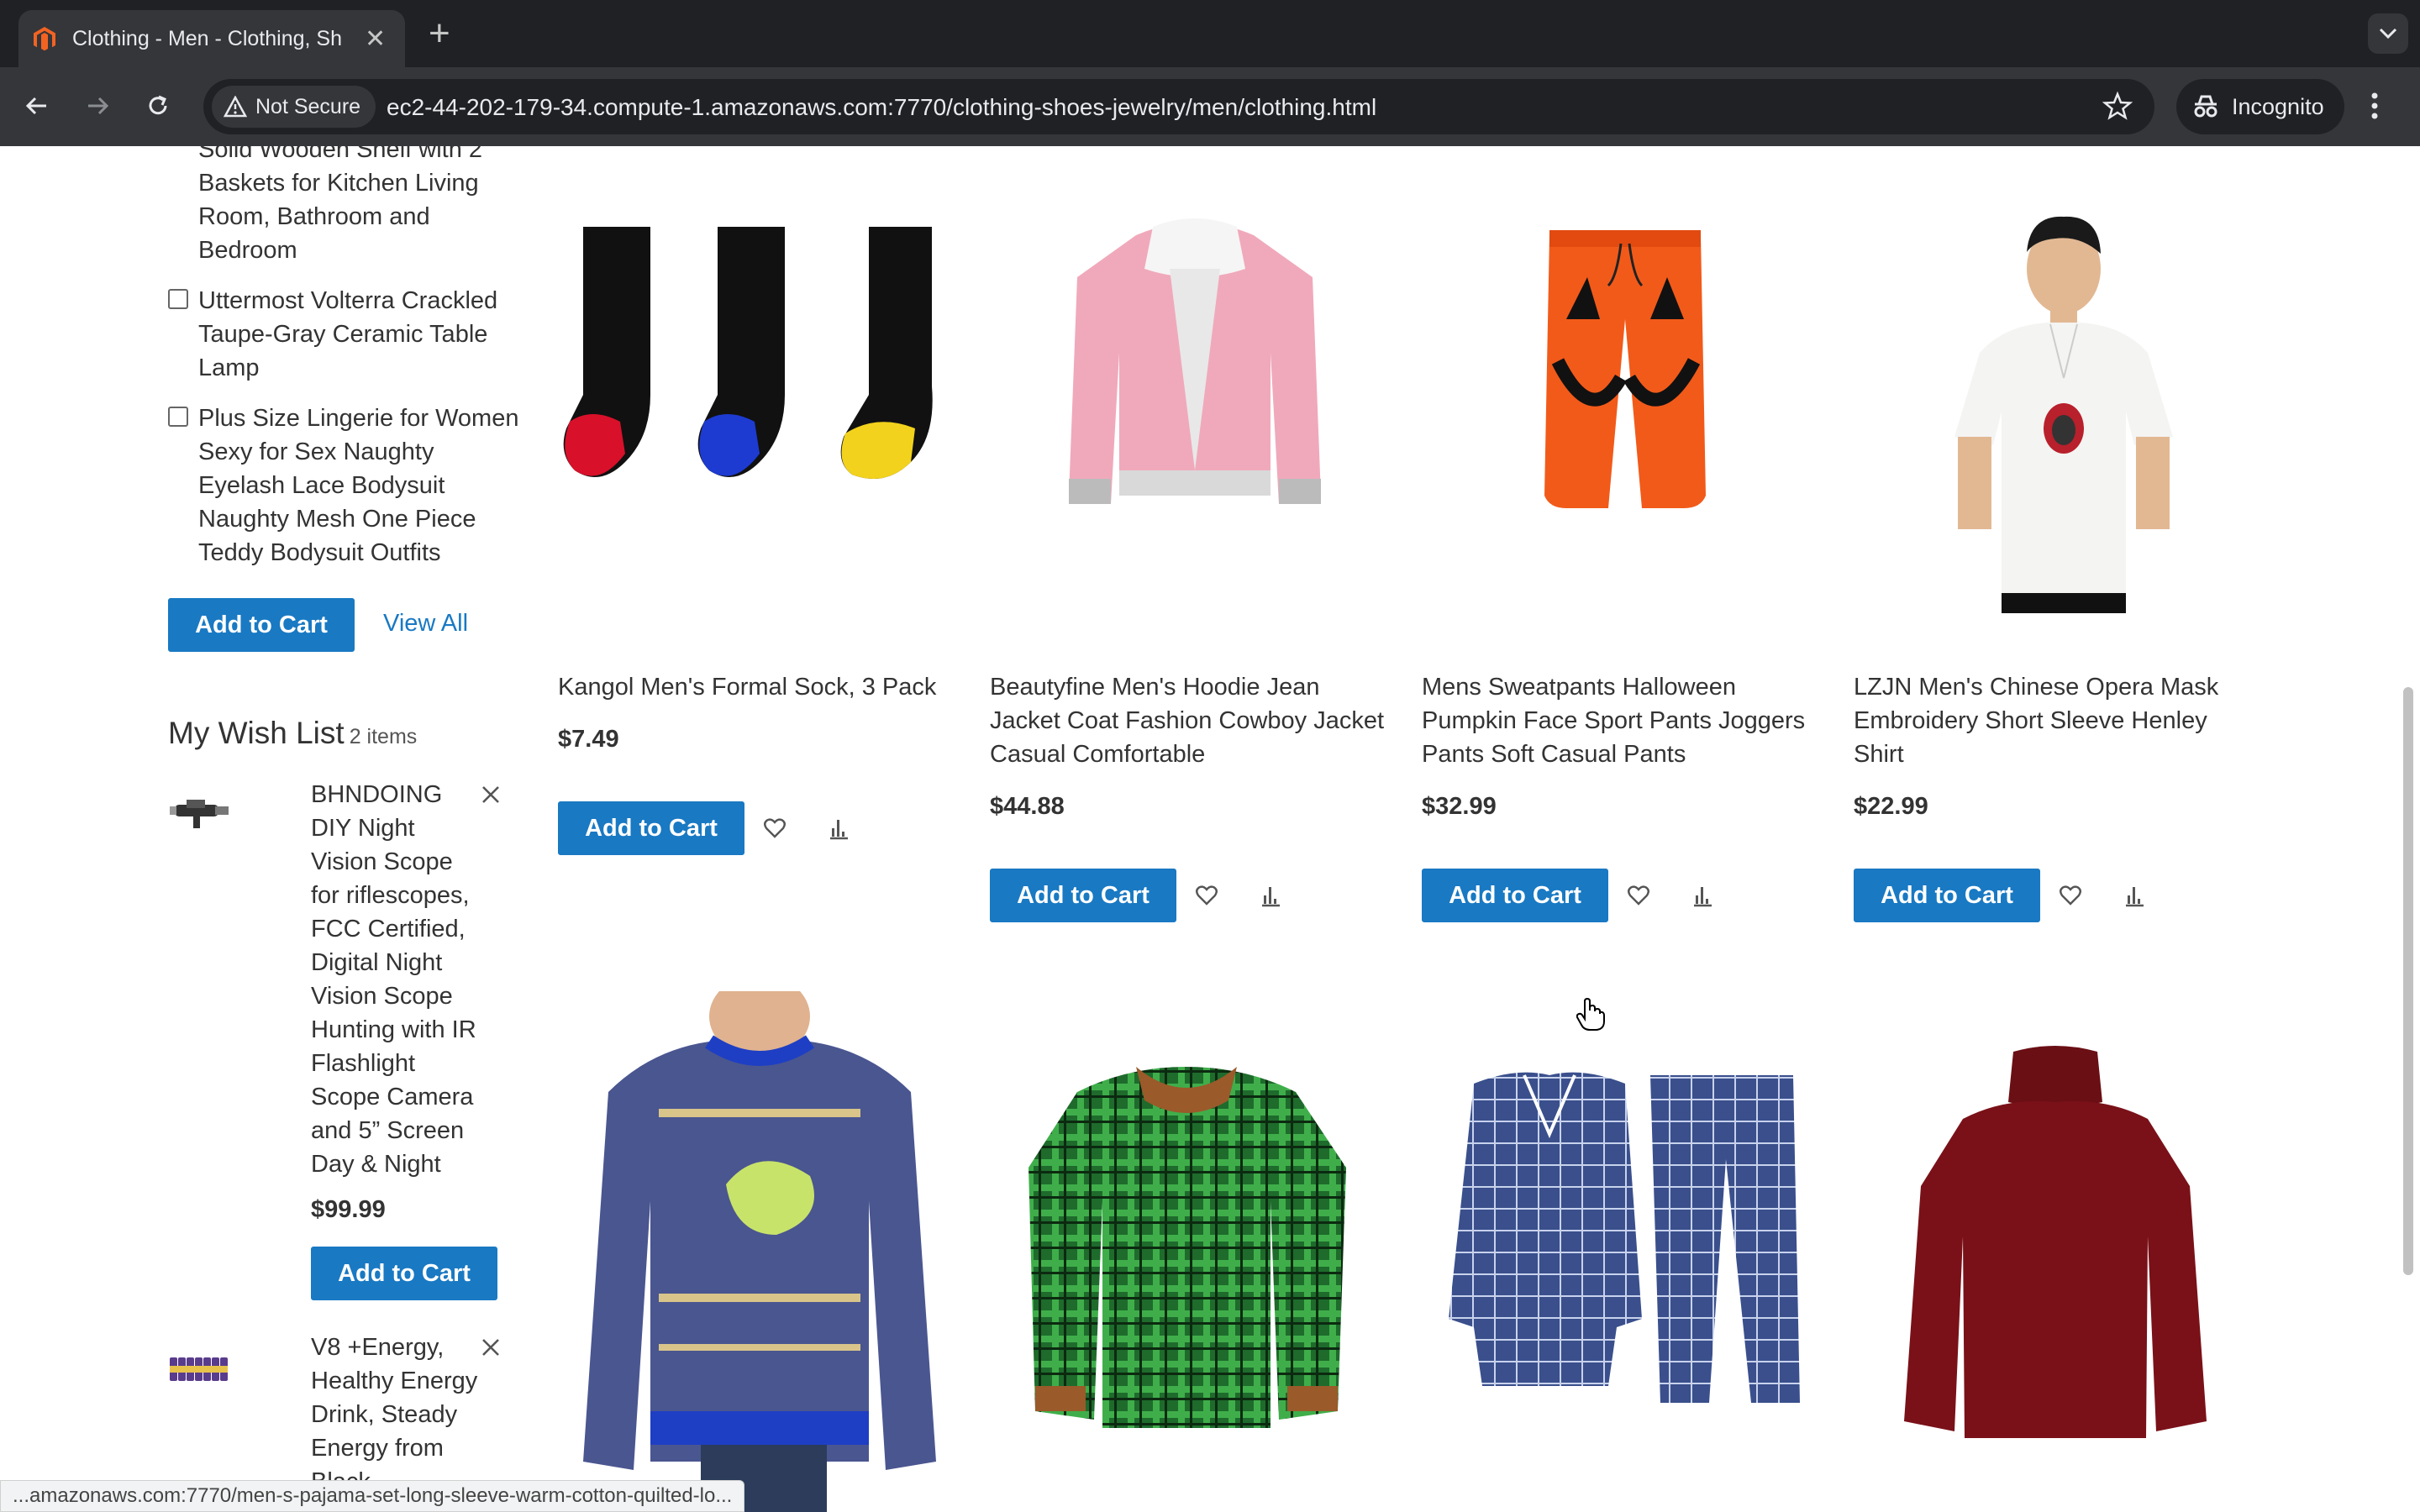  I want to click on product-image-christmas-sweater, so click(759, 1243).